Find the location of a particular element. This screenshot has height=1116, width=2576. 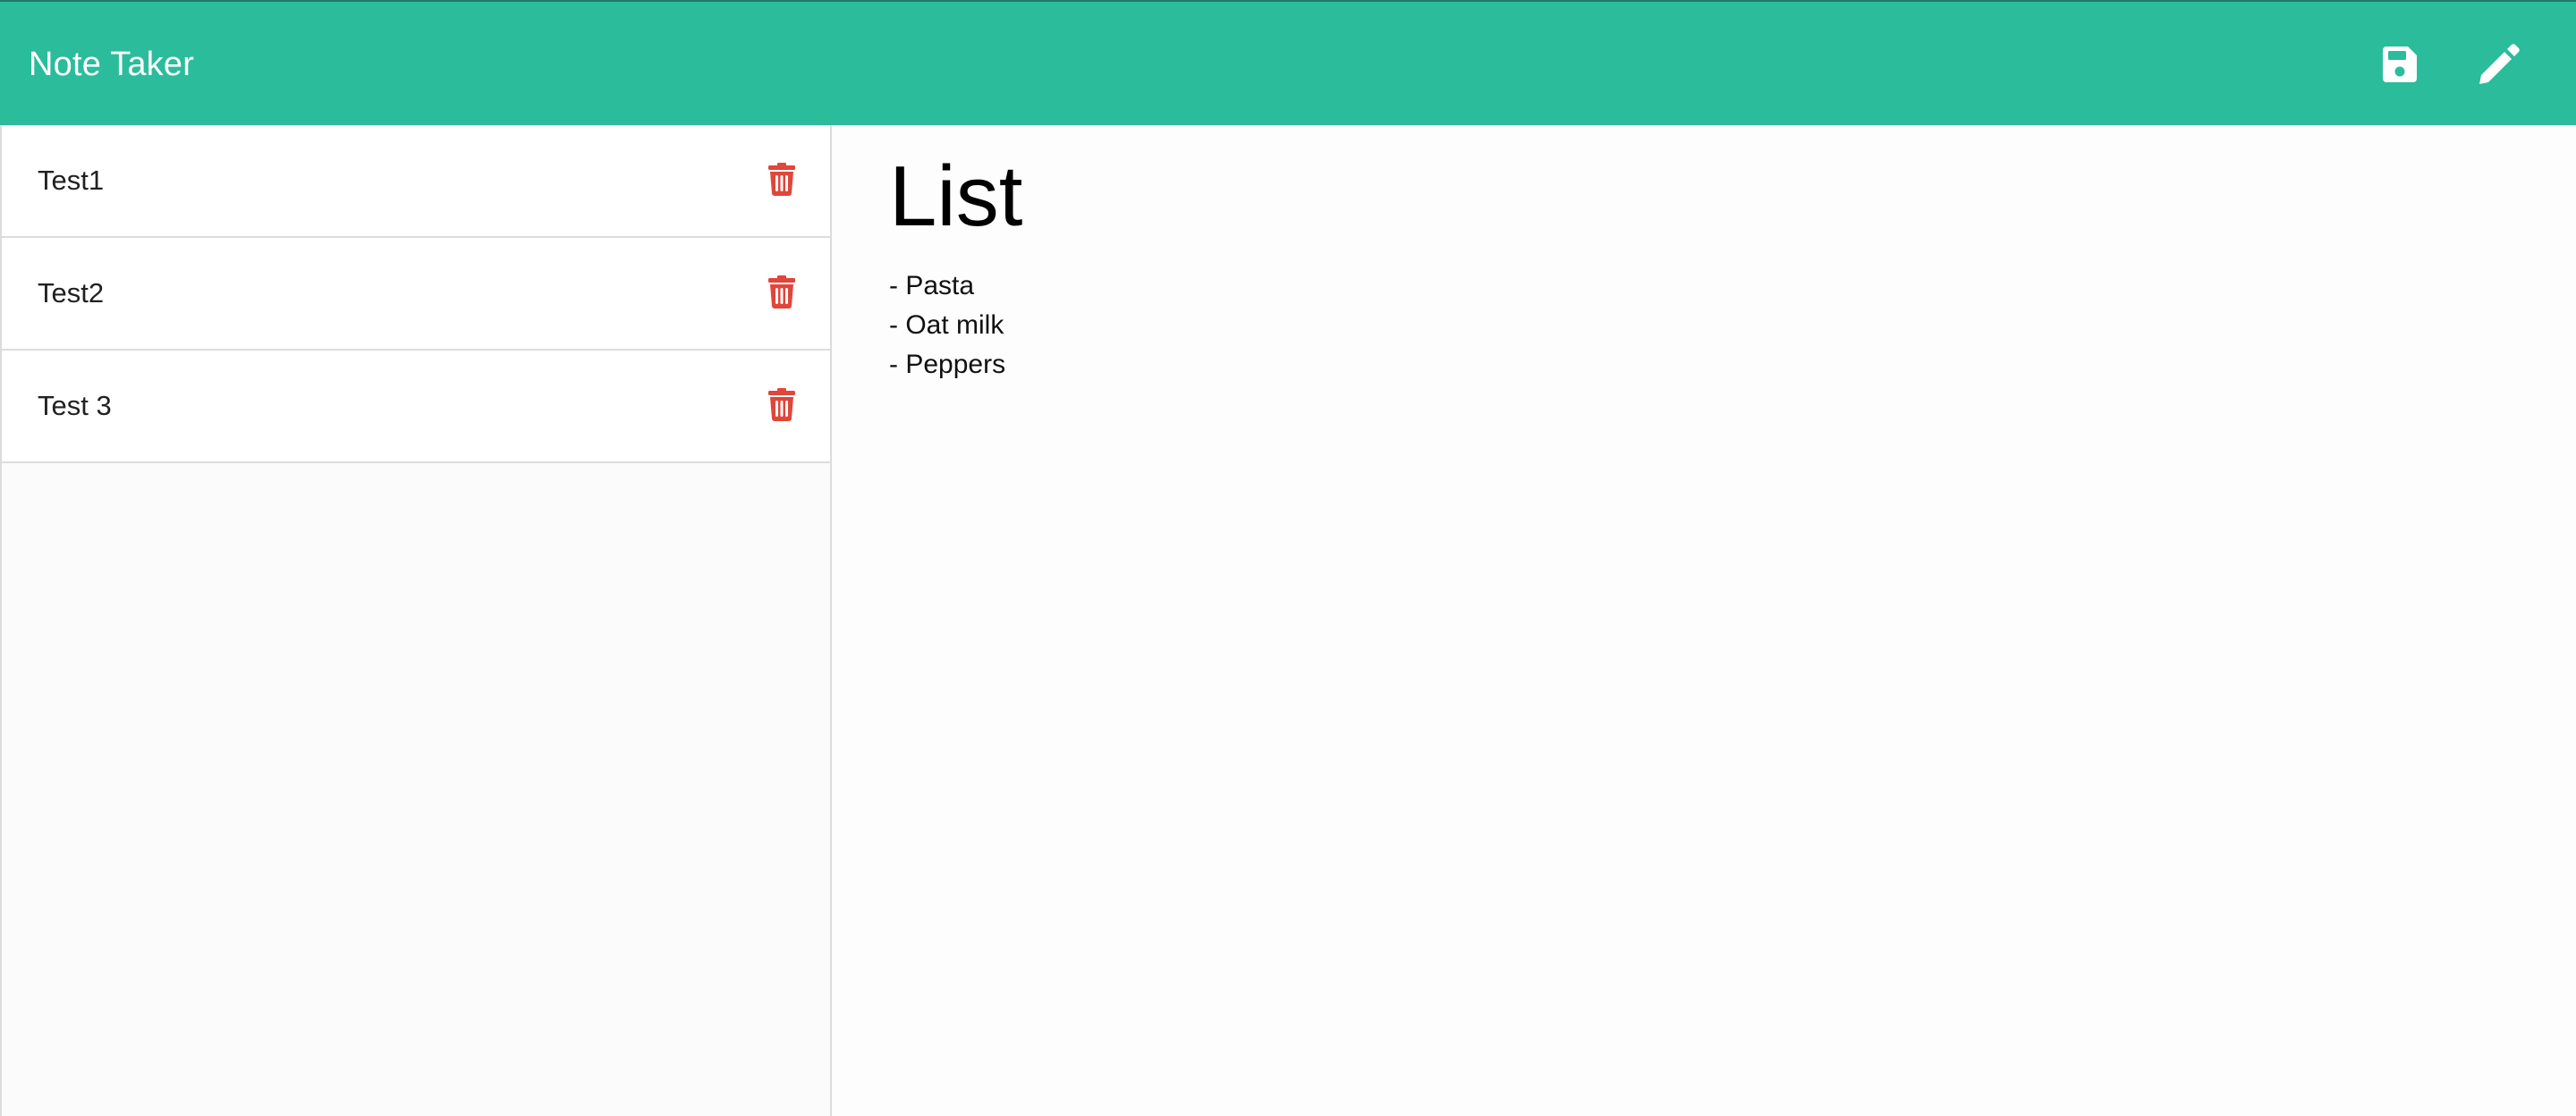

note-list-item: Test1 is located at coordinates (416, 181).